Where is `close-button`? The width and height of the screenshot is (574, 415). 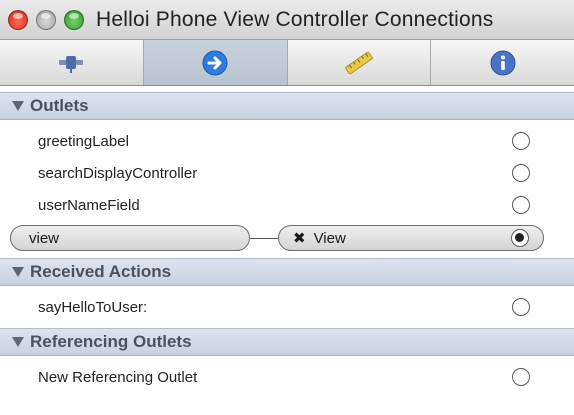
close-button is located at coordinates (18, 19).